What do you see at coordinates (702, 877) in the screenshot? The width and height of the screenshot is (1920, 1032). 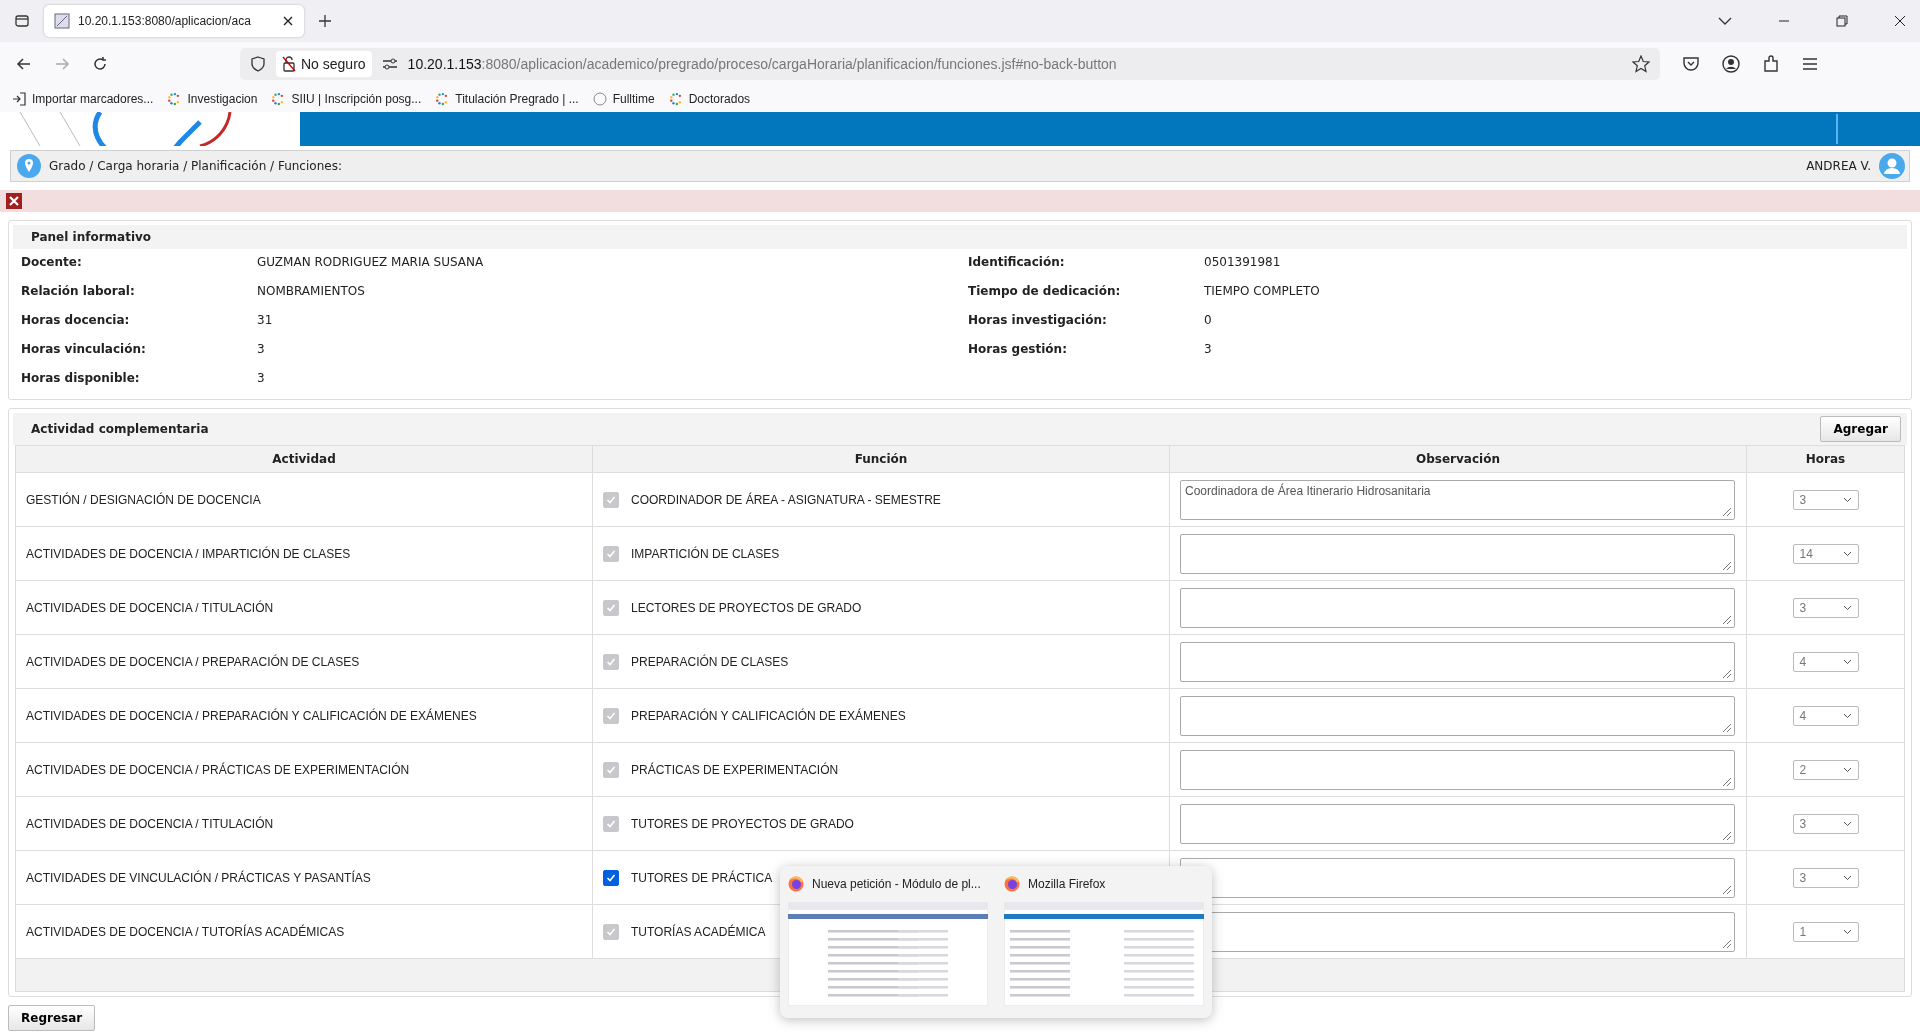 I see `function-label: TUTORES DE PRÁCTICA` at bounding box center [702, 877].